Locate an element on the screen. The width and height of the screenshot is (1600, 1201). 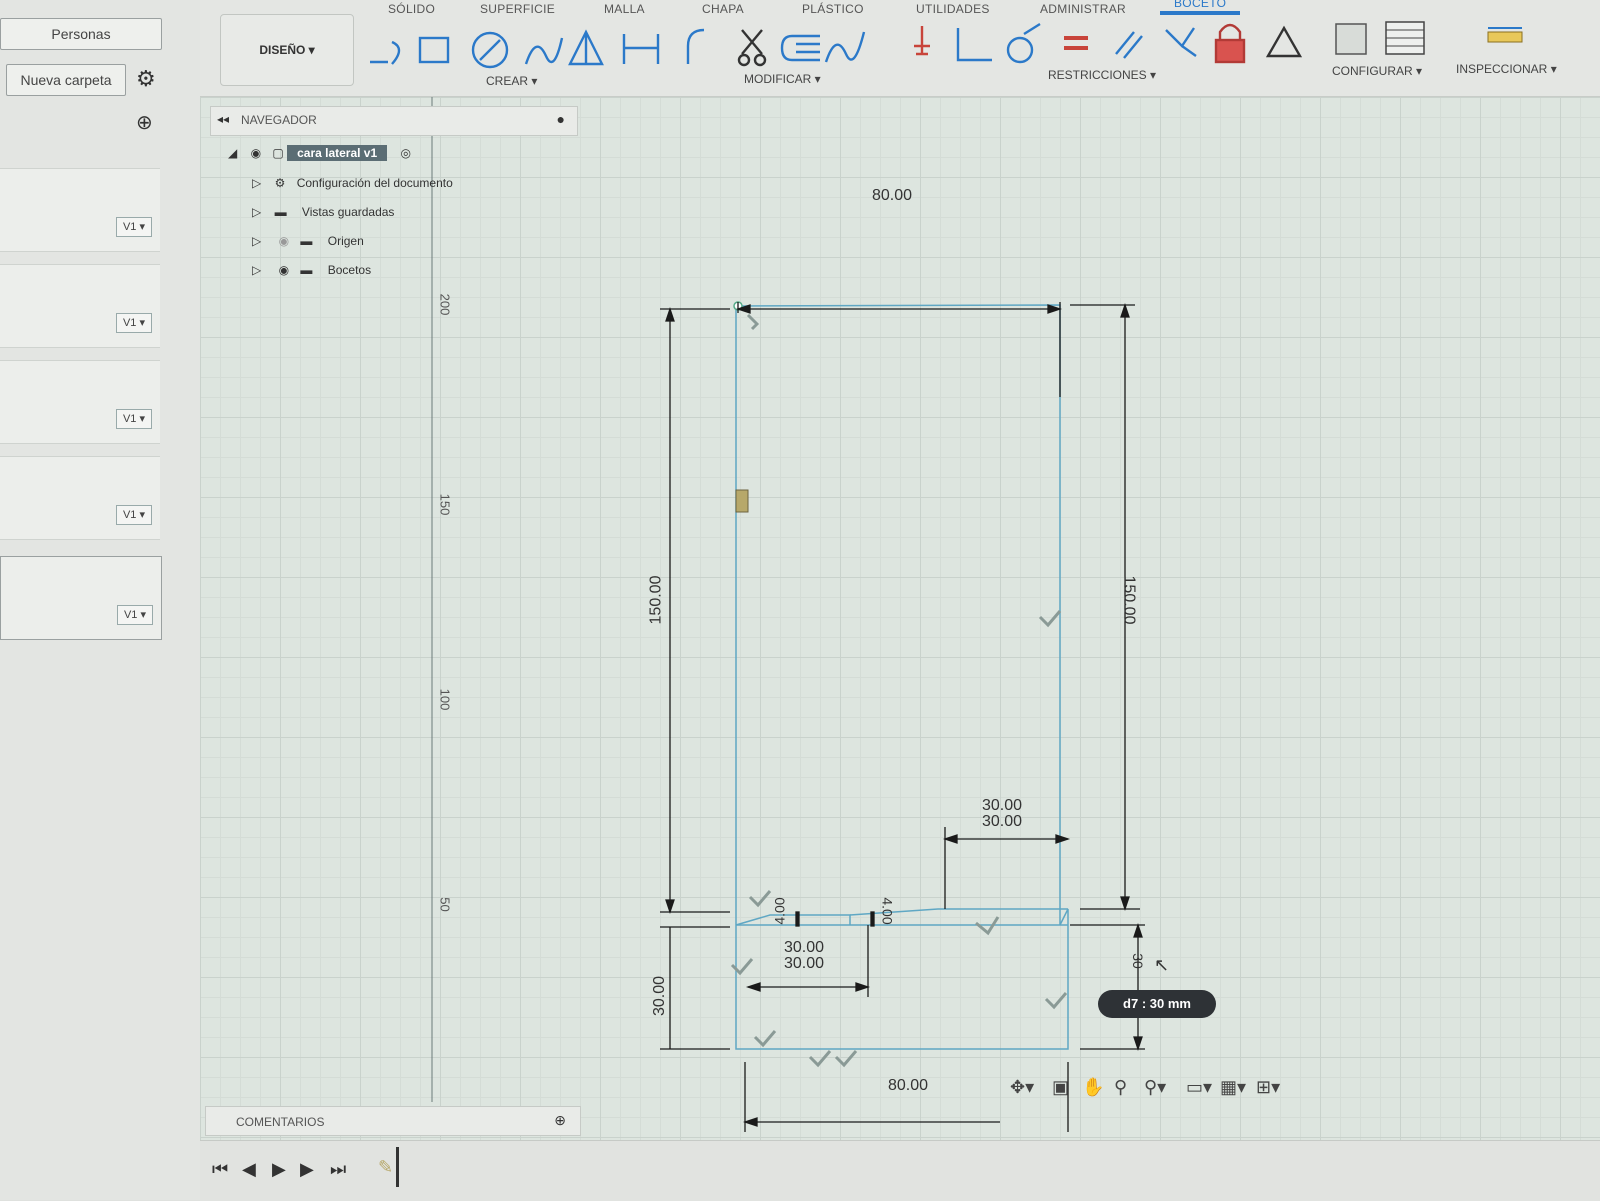
modify-tools is located at coordinates (776, 47).